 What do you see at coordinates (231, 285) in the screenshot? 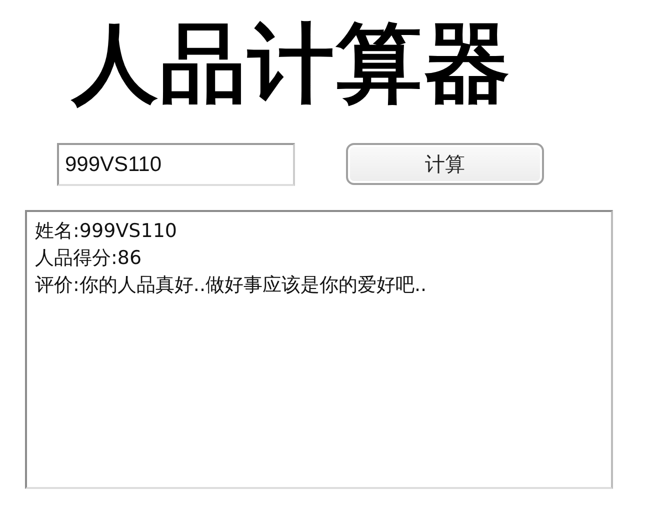
I see `result-line: 评价:你的人品真好..做好事应该是你的爱好吧..` at bounding box center [231, 285].